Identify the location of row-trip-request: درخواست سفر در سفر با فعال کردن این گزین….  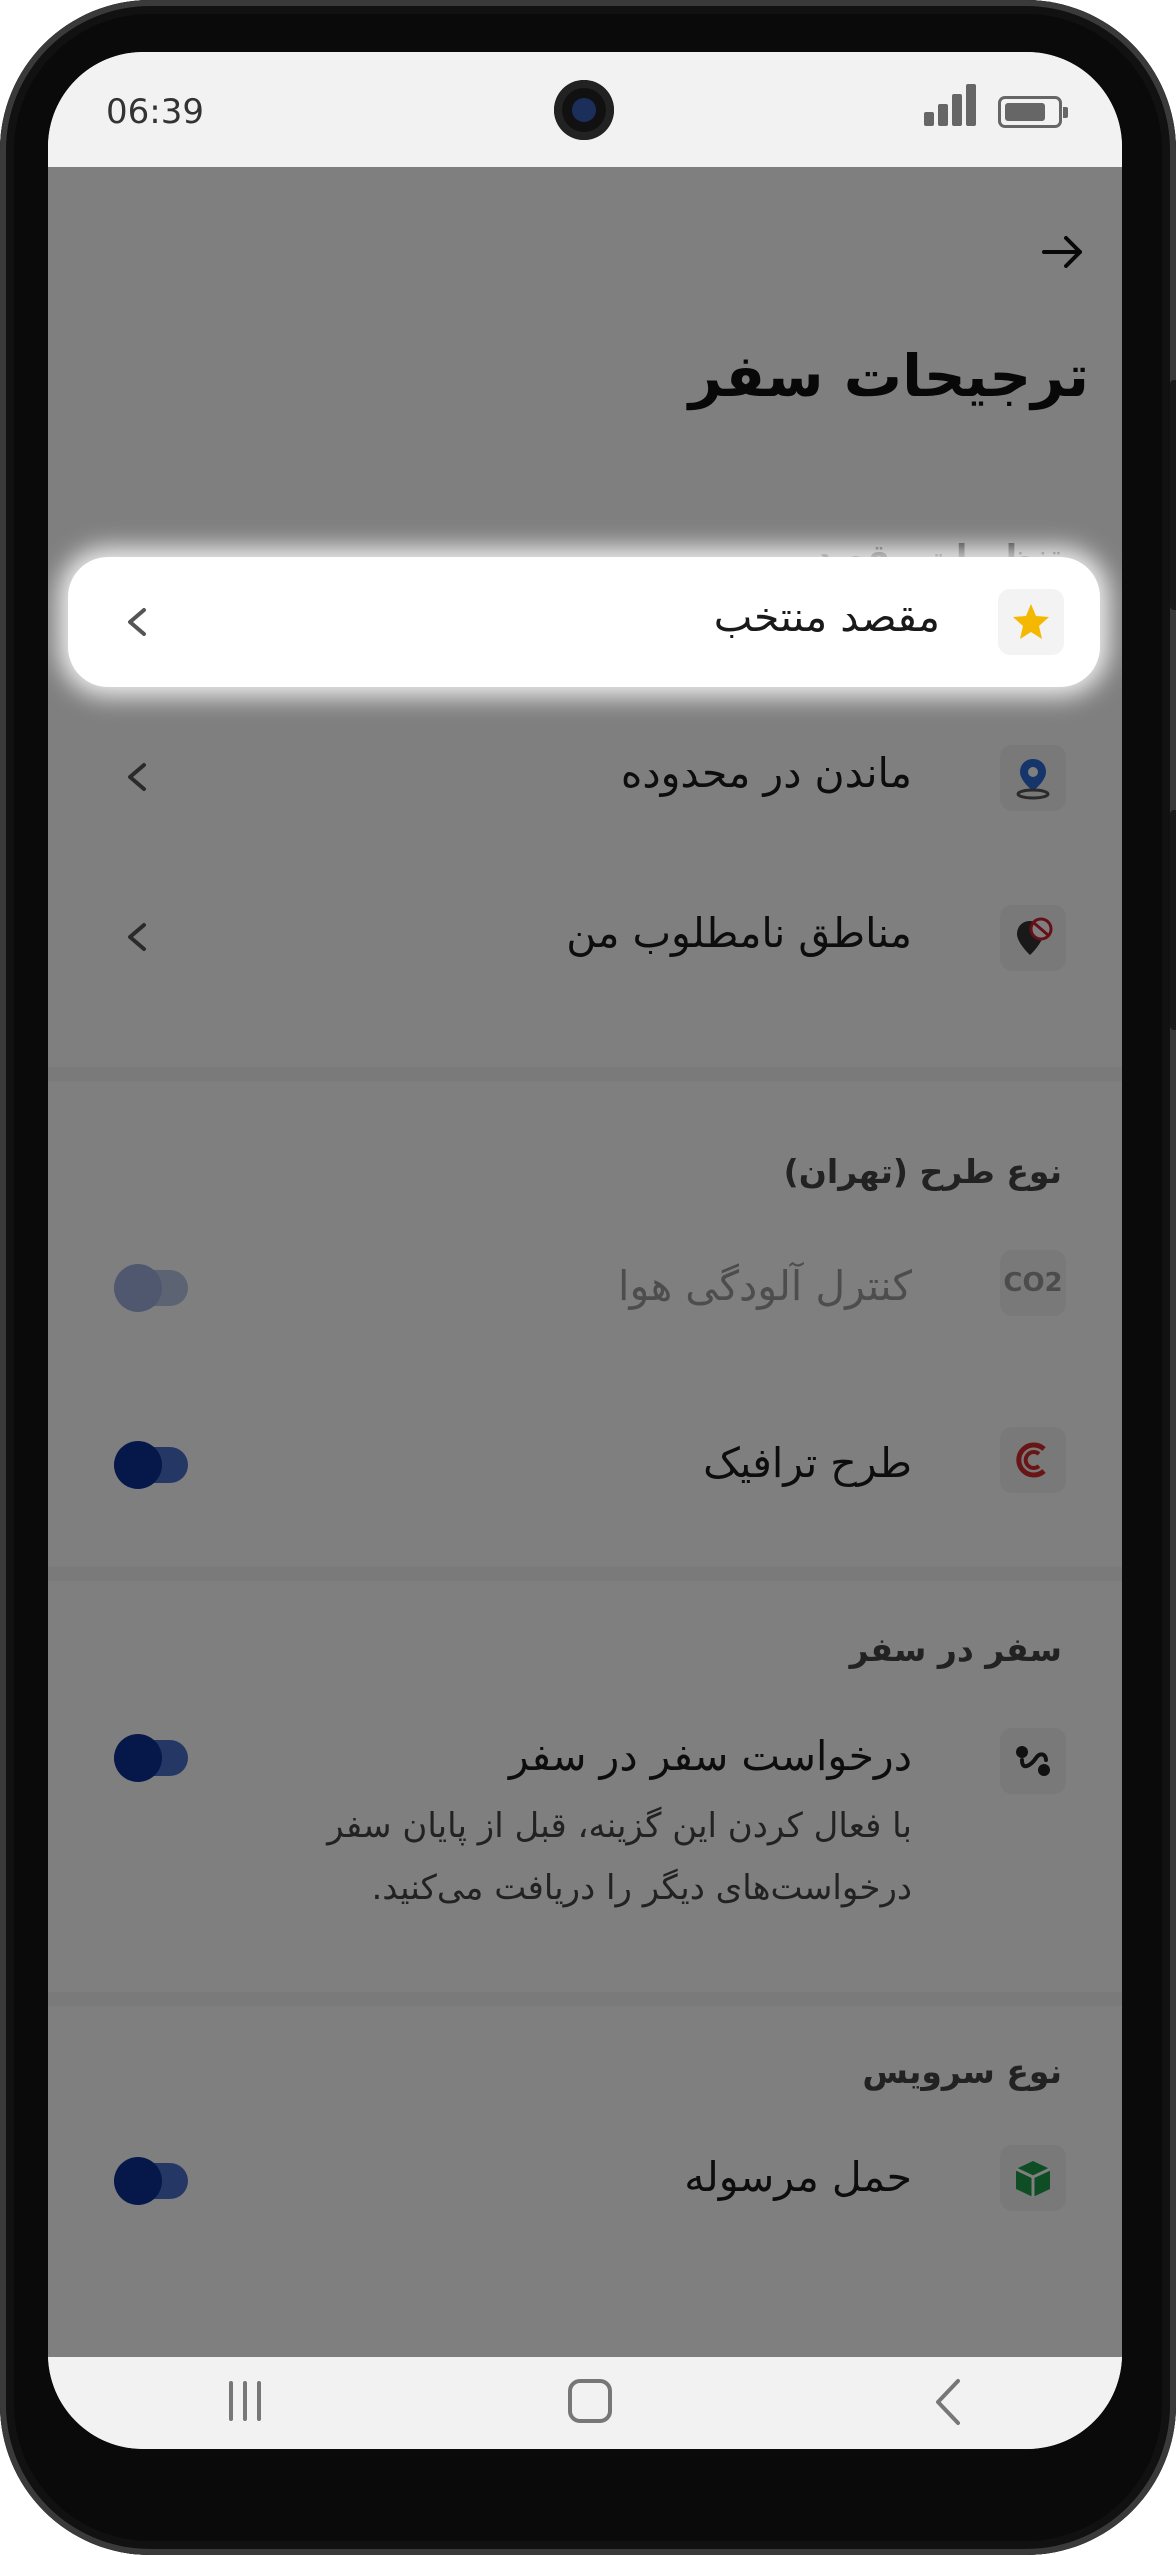
(585, 1820).